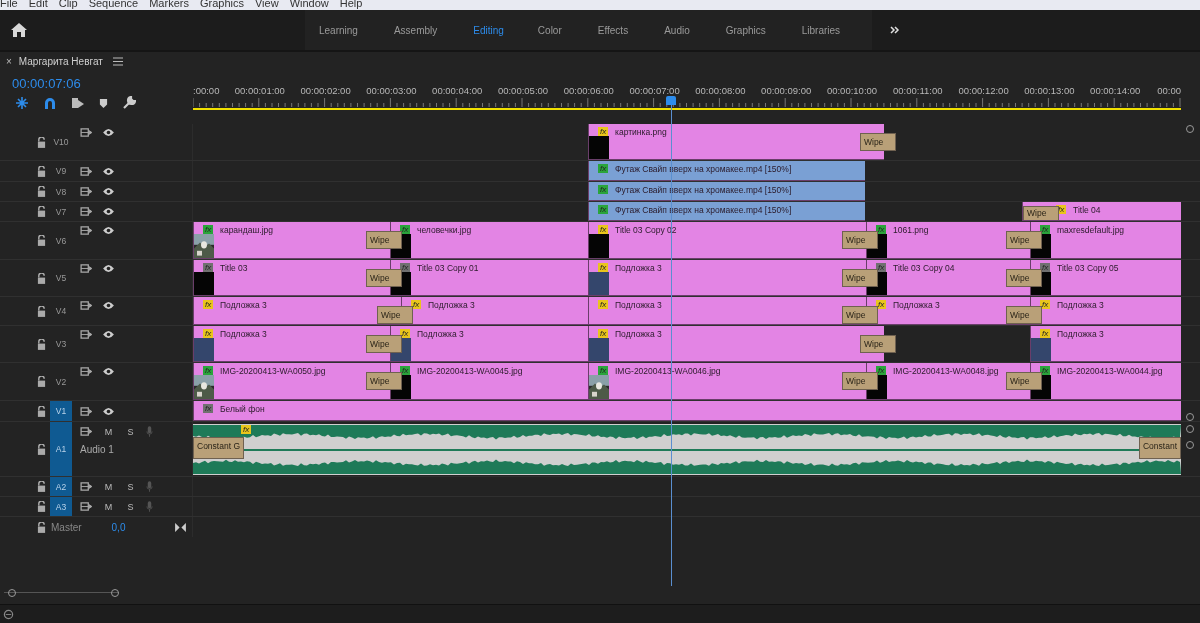 The height and width of the screenshot is (623, 1200). I want to click on timeline-clip: fx Title 03 Copy 01, so click(489, 278).